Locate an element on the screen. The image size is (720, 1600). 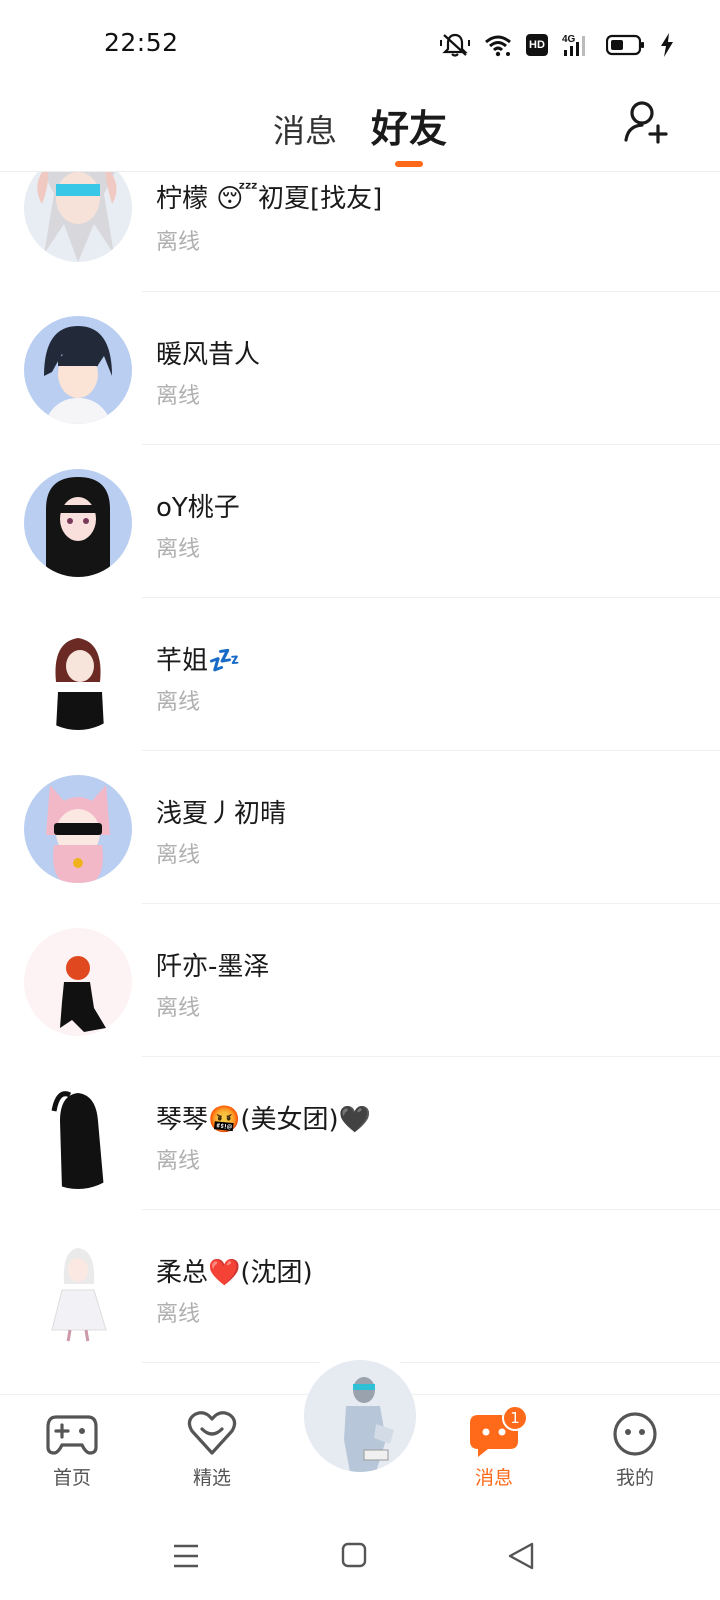
avatar is located at coordinates (360, 1416).